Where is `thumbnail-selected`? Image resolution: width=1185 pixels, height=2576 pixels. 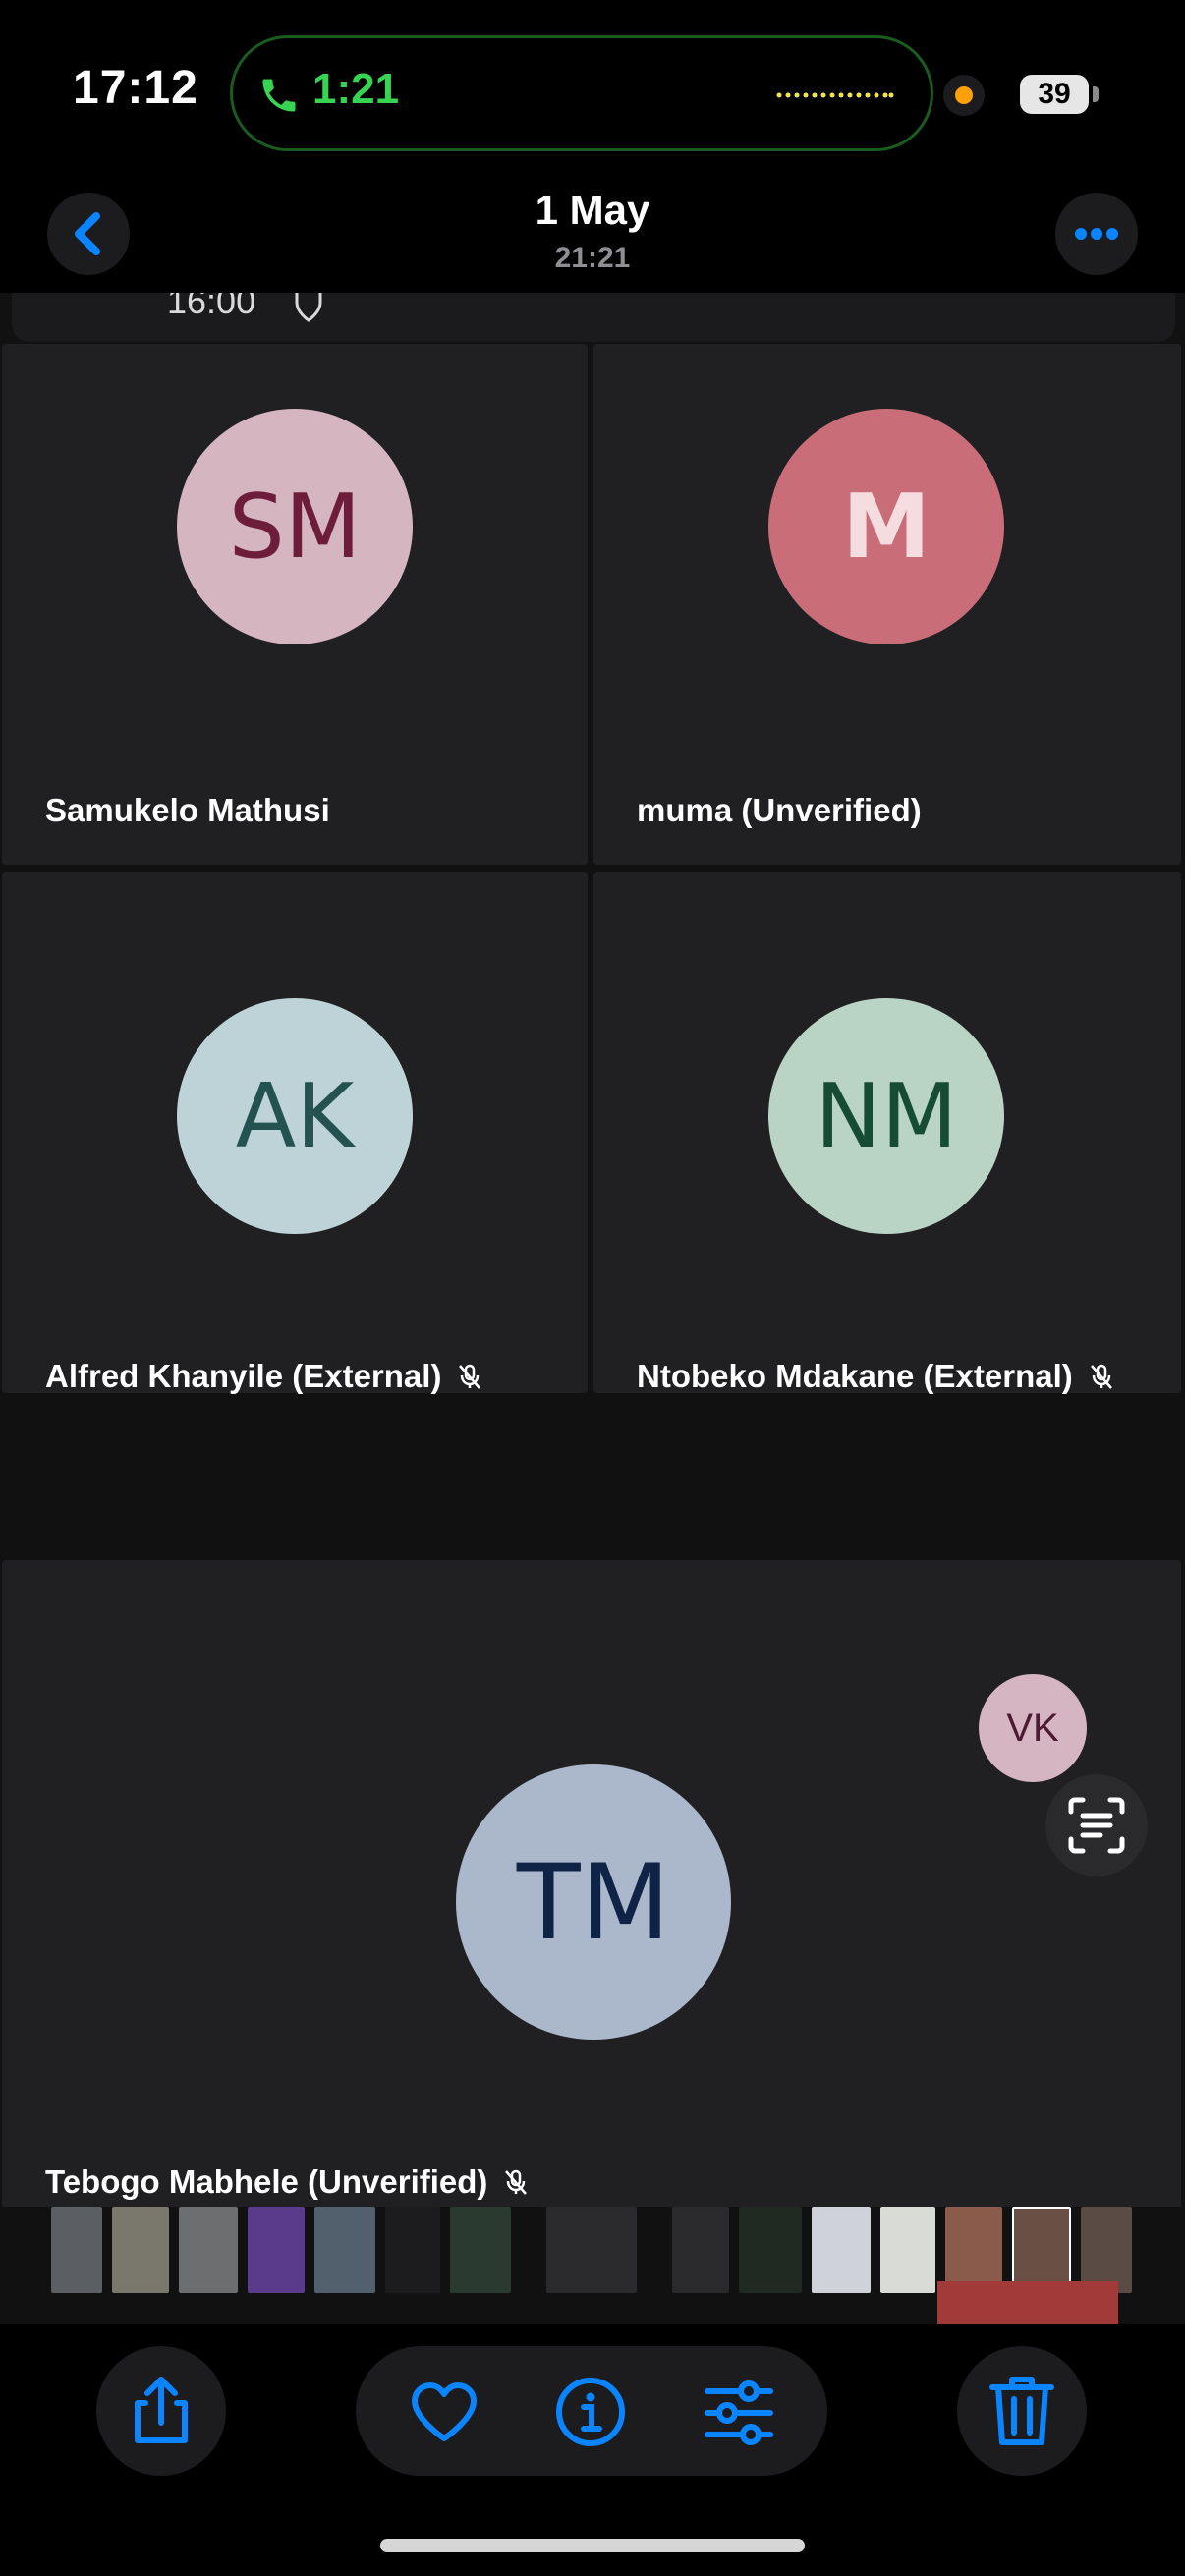 thumbnail-selected is located at coordinates (1041, 2250).